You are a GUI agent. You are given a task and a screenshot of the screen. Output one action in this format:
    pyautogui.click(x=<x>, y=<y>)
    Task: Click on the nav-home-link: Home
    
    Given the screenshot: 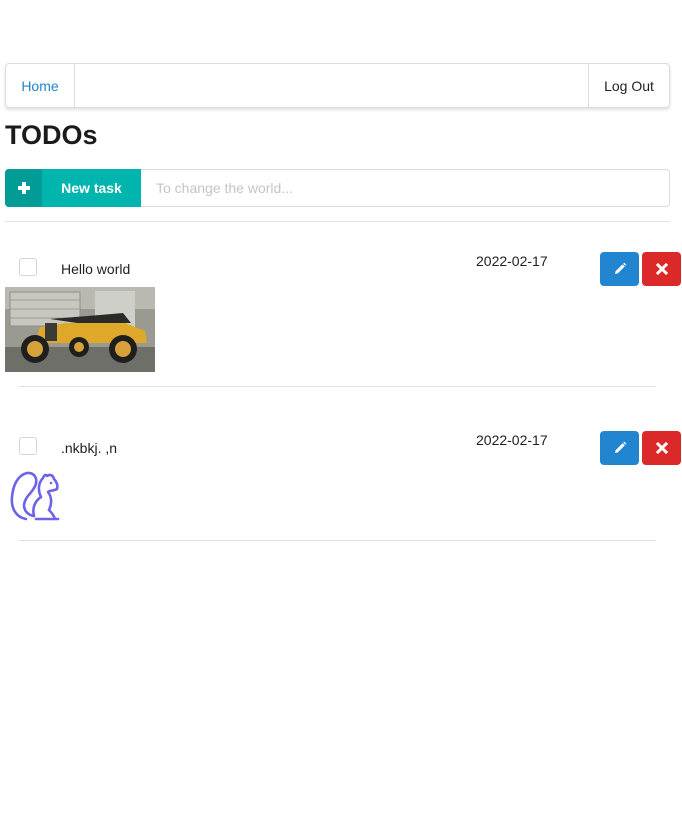 What is the action you would take?
    pyautogui.click(x=40, y=85)
    